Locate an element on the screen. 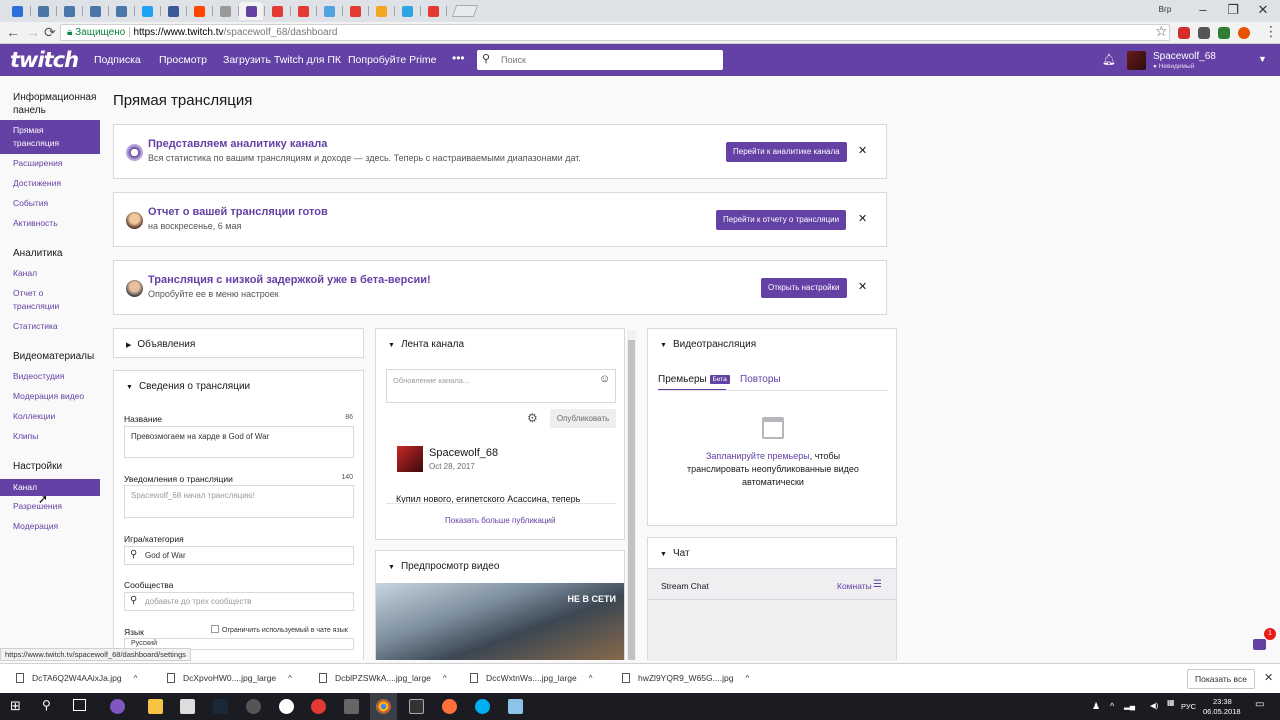  go-to-stream-report-button: Перейти к отчету о трансляции is located at coordinates (781, 220).